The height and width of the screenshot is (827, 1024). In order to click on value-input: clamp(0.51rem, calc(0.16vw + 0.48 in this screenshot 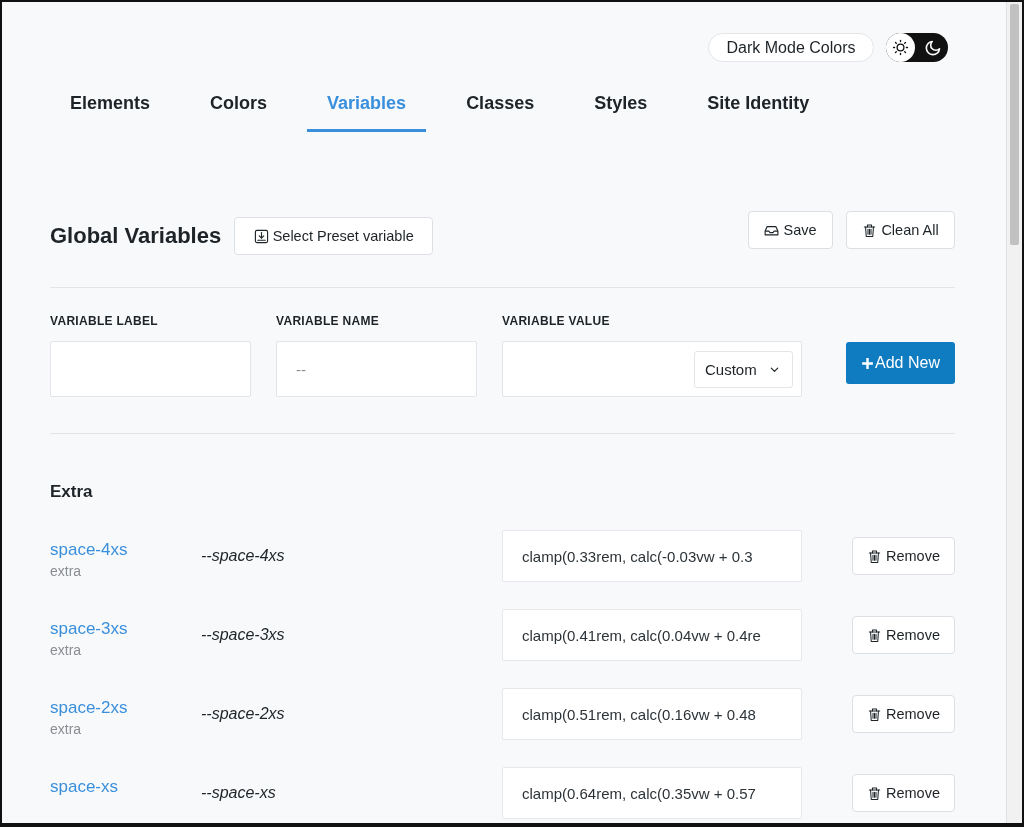, I will do `click(652, 714)`.